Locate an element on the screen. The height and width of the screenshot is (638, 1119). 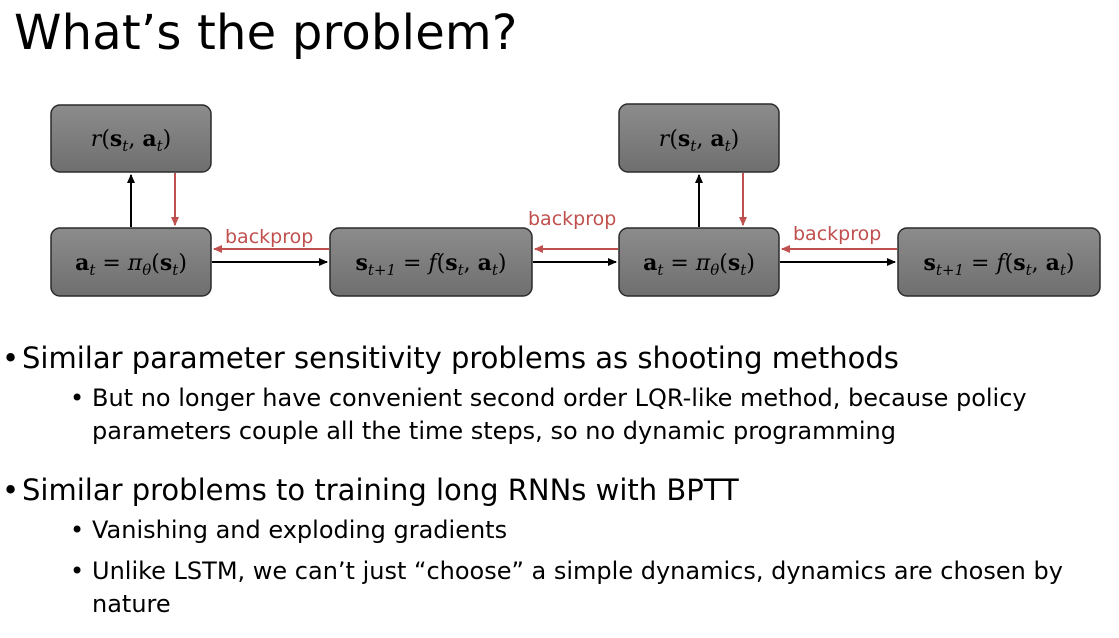
node-reward-1: r(st, at) is located at coordinates (131, 138).